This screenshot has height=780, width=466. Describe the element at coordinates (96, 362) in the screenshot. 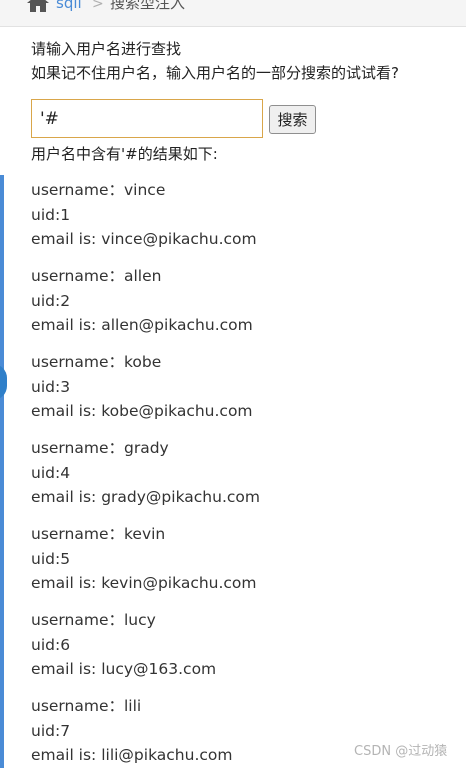

I see `result-username: username：kobe` at that location.